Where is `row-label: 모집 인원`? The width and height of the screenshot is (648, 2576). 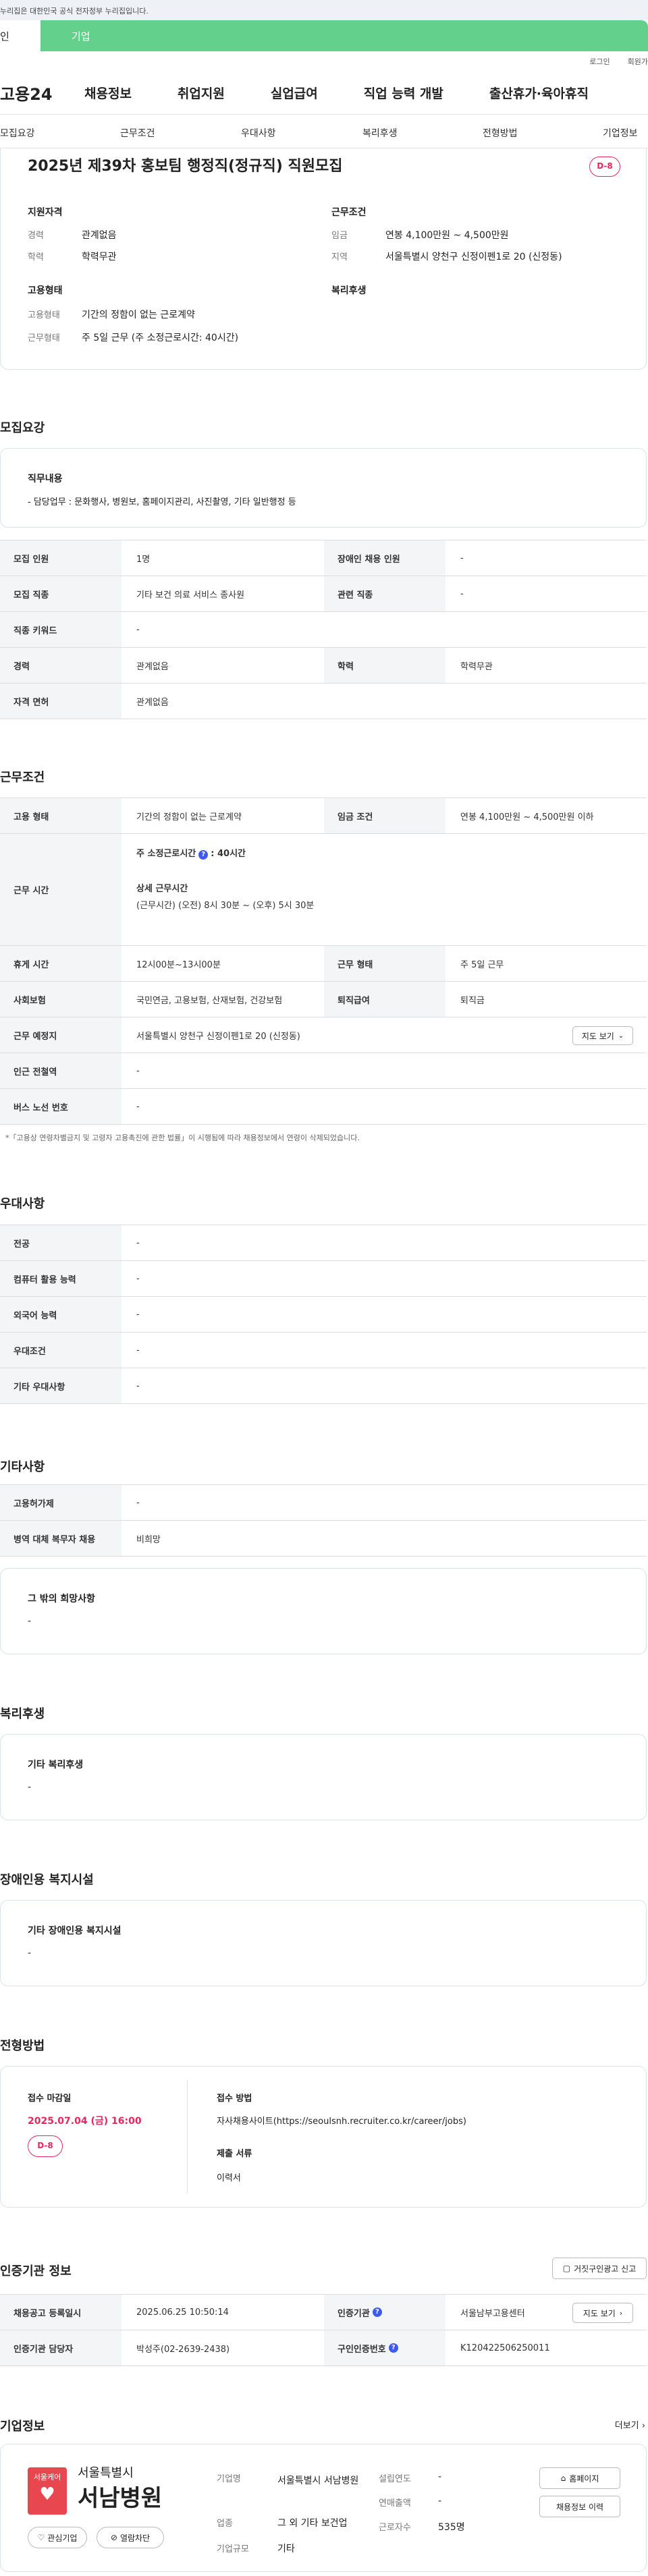
row-label: 모집 인원 is located at coordinates (61, 558).